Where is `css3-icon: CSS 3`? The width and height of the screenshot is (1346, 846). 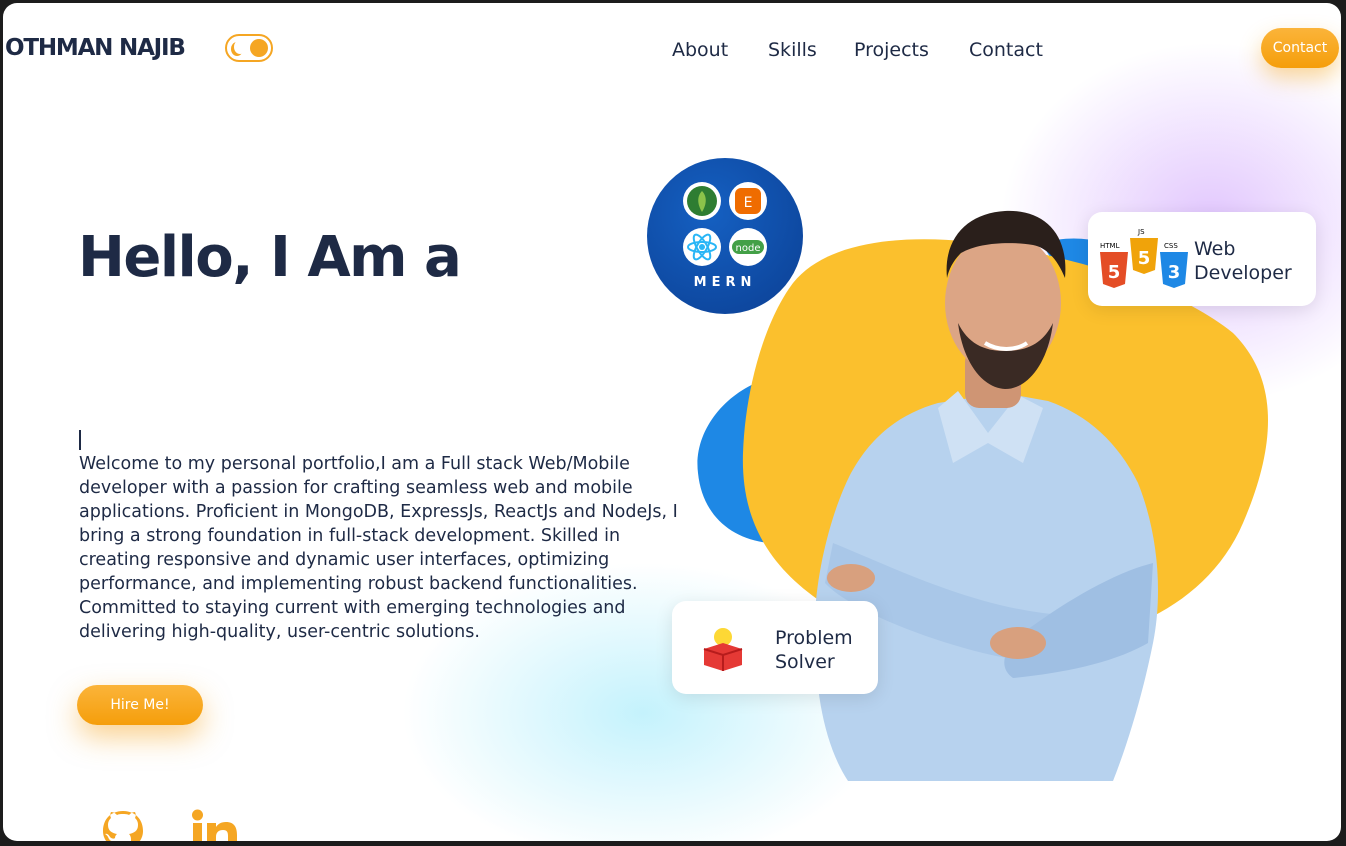
css3-icon: CSS 3 is located at coordinates (1174, 265).